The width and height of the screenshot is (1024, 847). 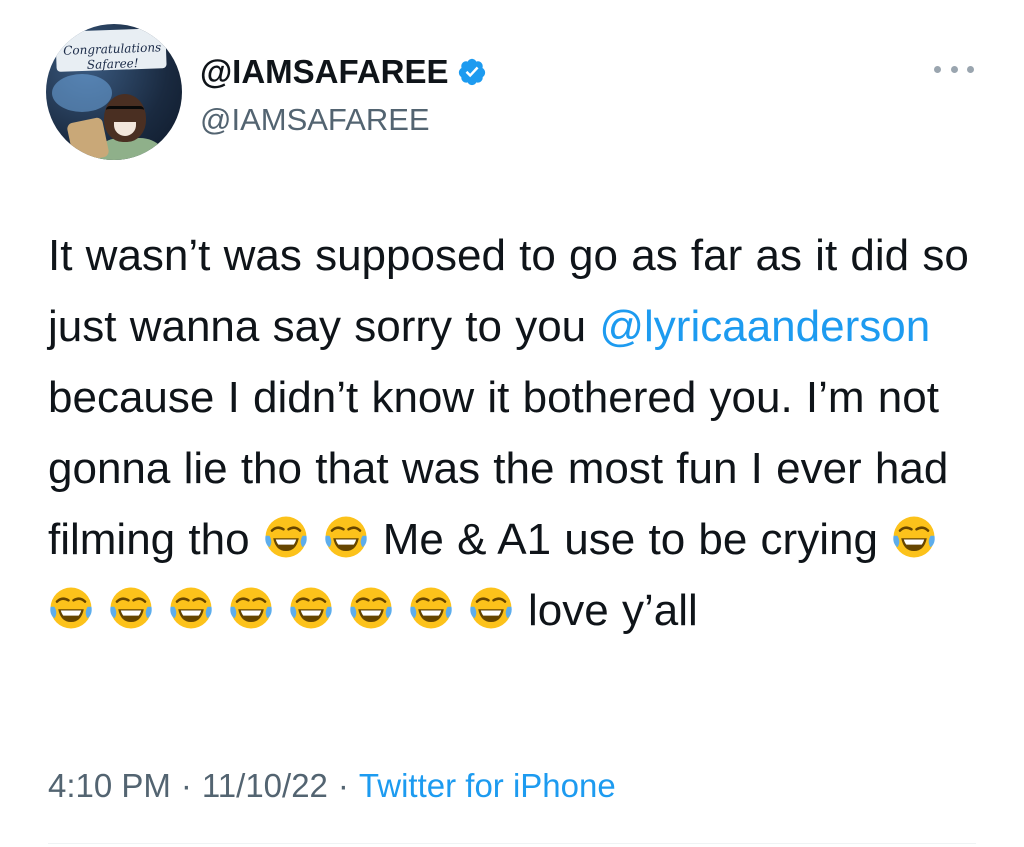 I want to click on tweet-meta: 4:10 PM · 11/10/22 · Twitter for iPhone, so click(x=332, y=786).